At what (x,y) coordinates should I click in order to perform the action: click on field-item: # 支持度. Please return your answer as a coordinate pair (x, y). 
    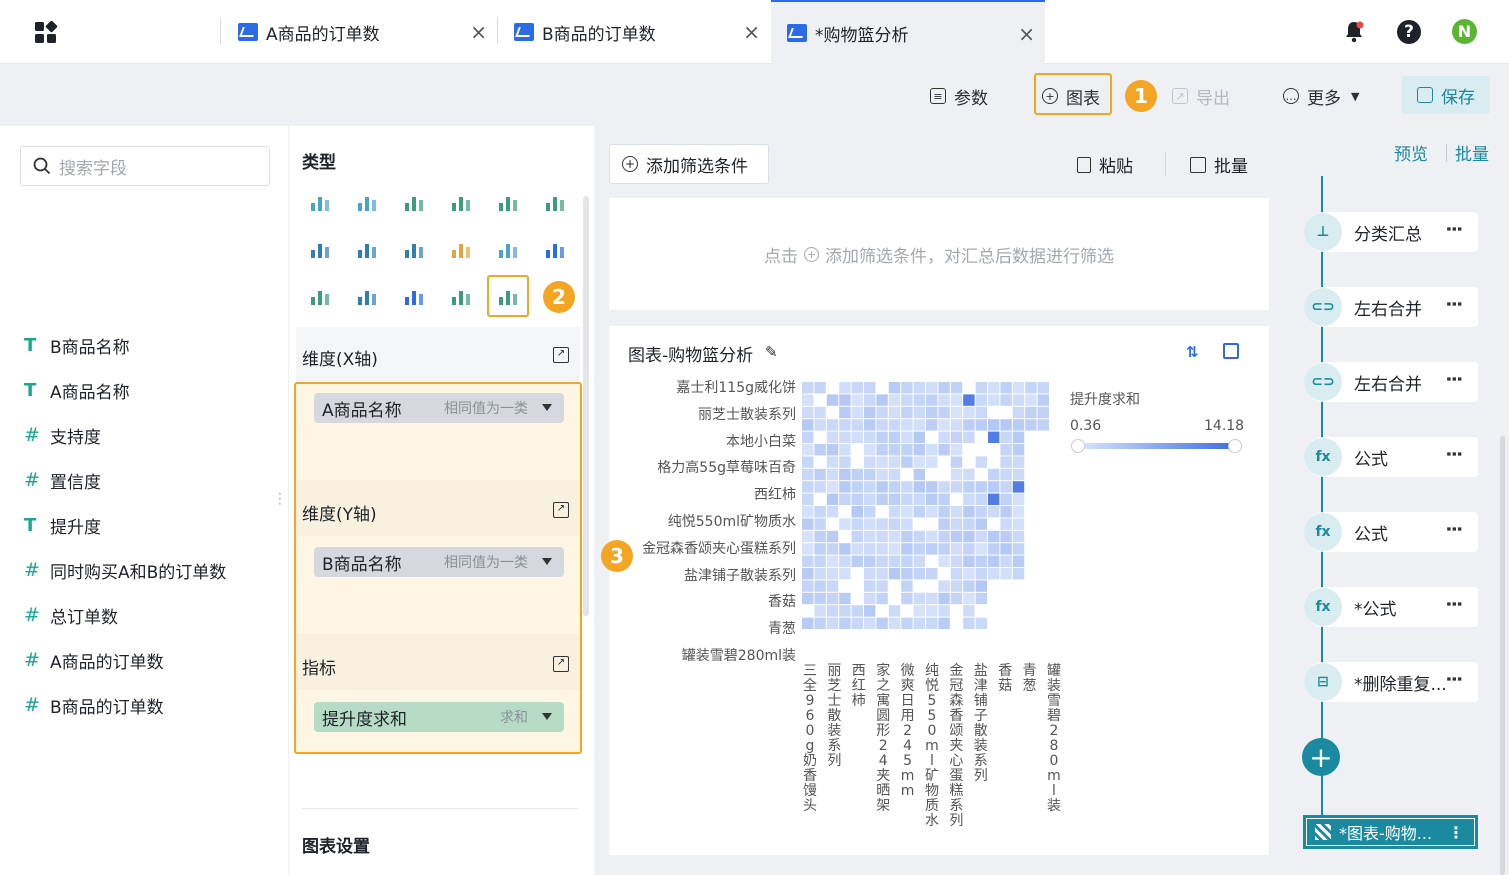
    Looking at the image, I should click on (62, 435).